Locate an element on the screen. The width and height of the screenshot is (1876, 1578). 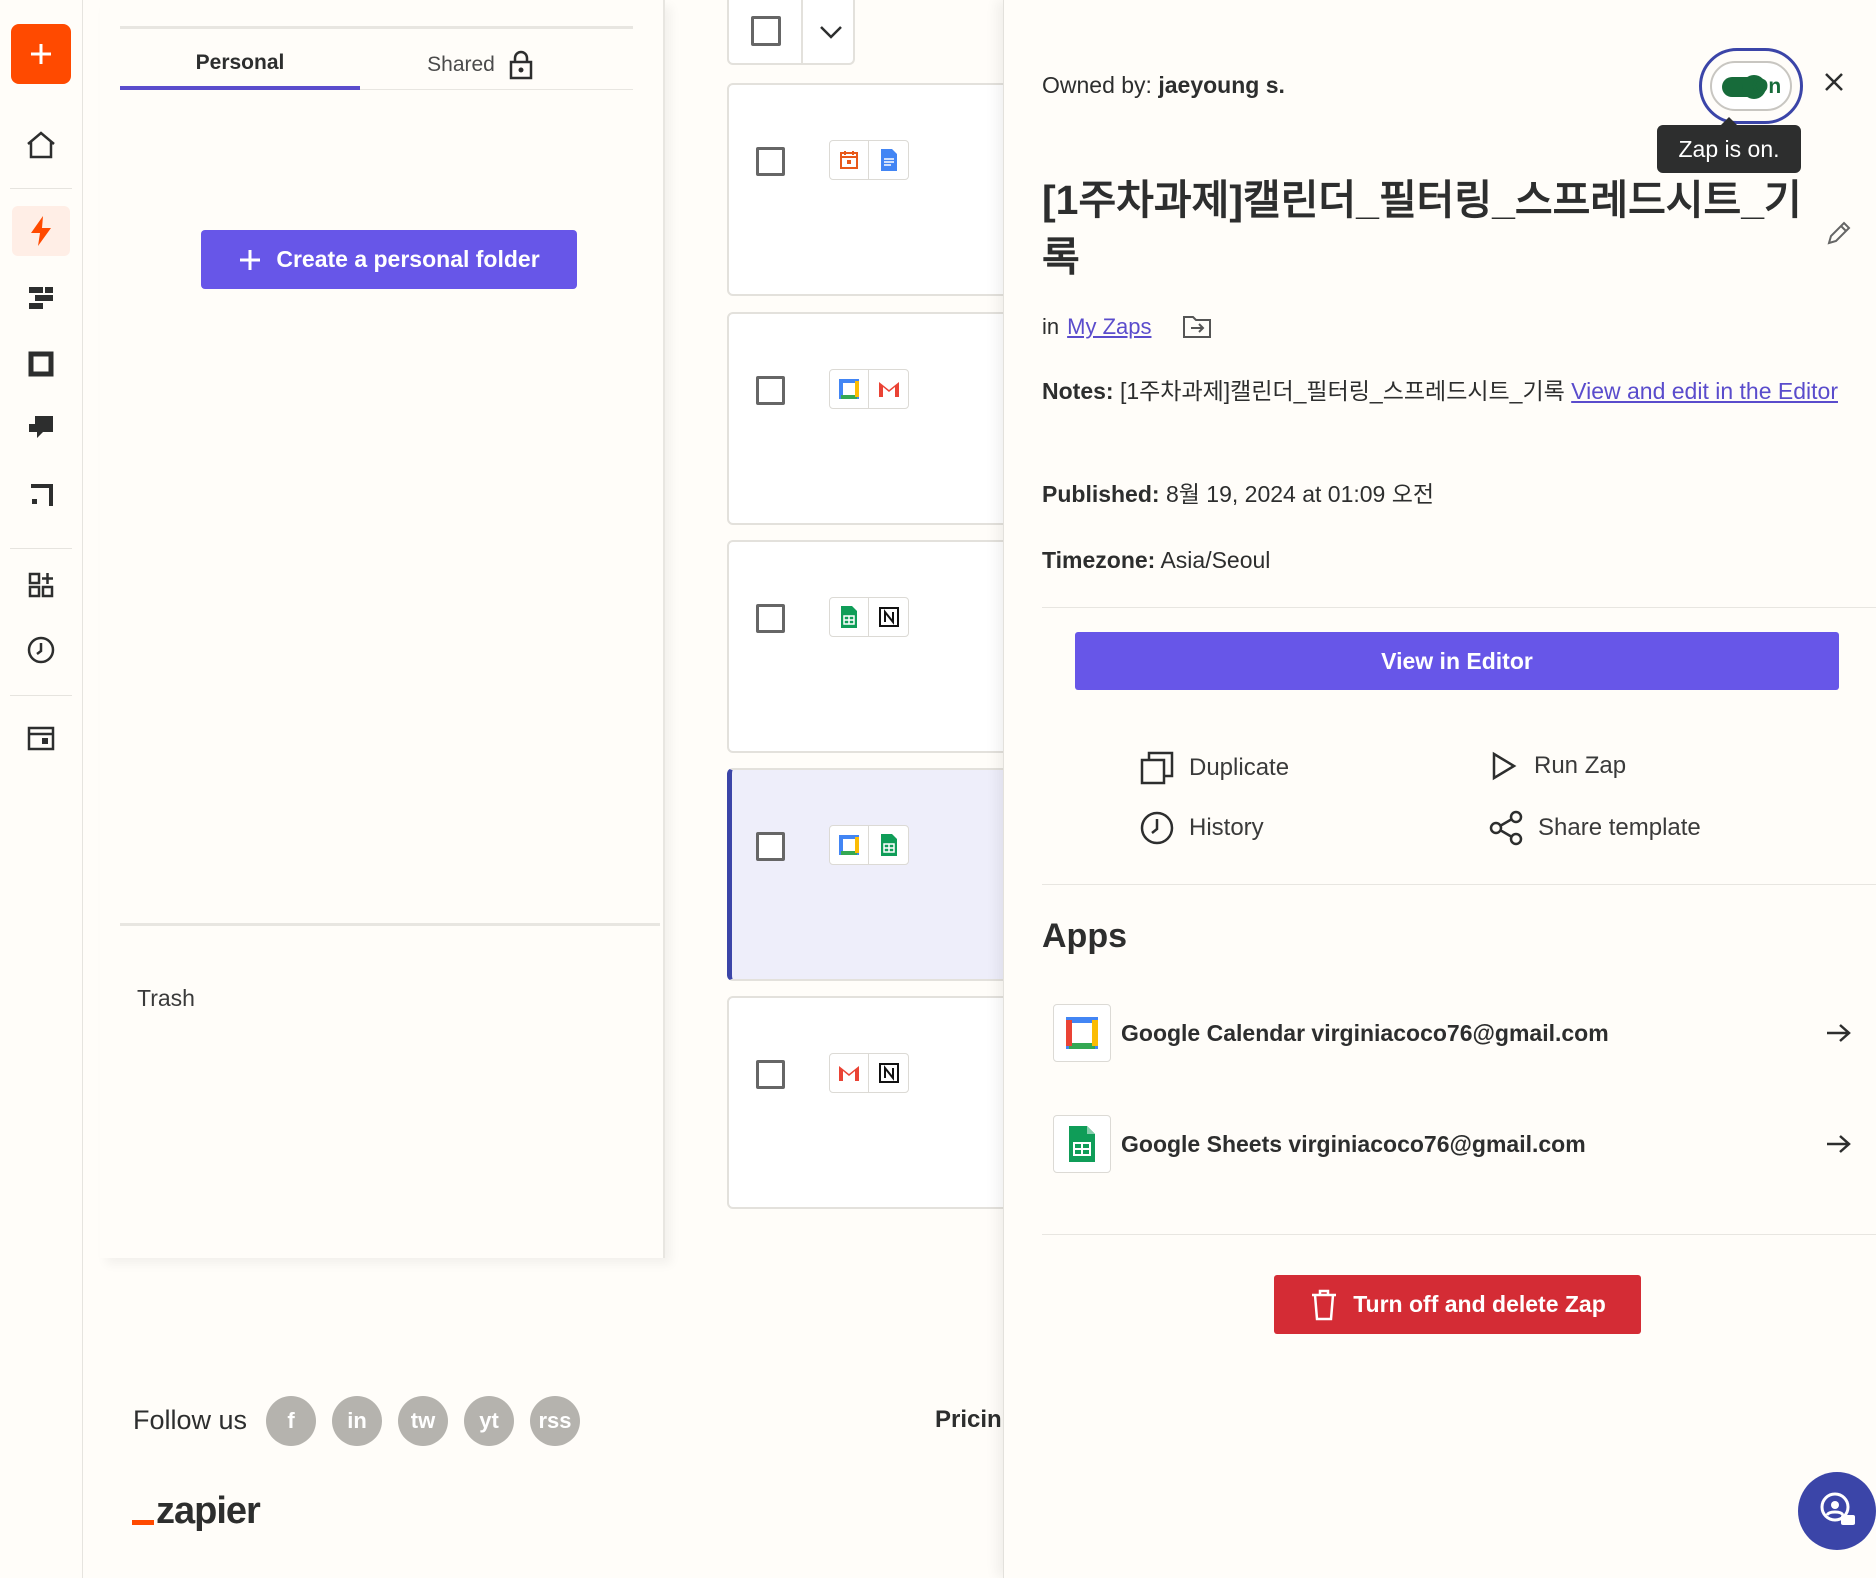
view-in-editor-button: View in Editor is located at coordinates (1457, 661).